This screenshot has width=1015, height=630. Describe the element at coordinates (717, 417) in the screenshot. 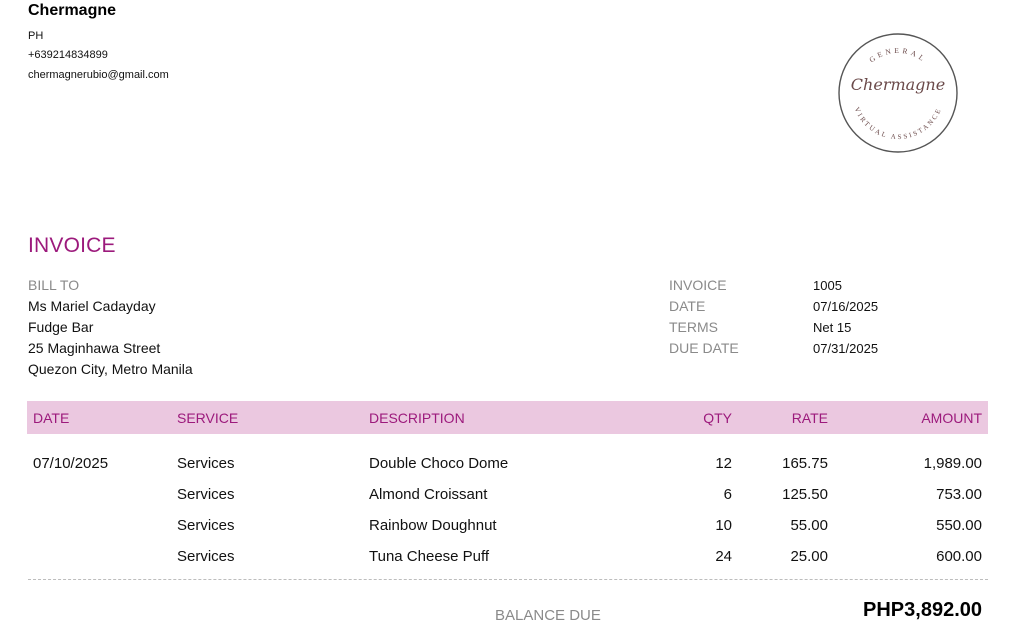

I see `header-qty: QTY` at that location.